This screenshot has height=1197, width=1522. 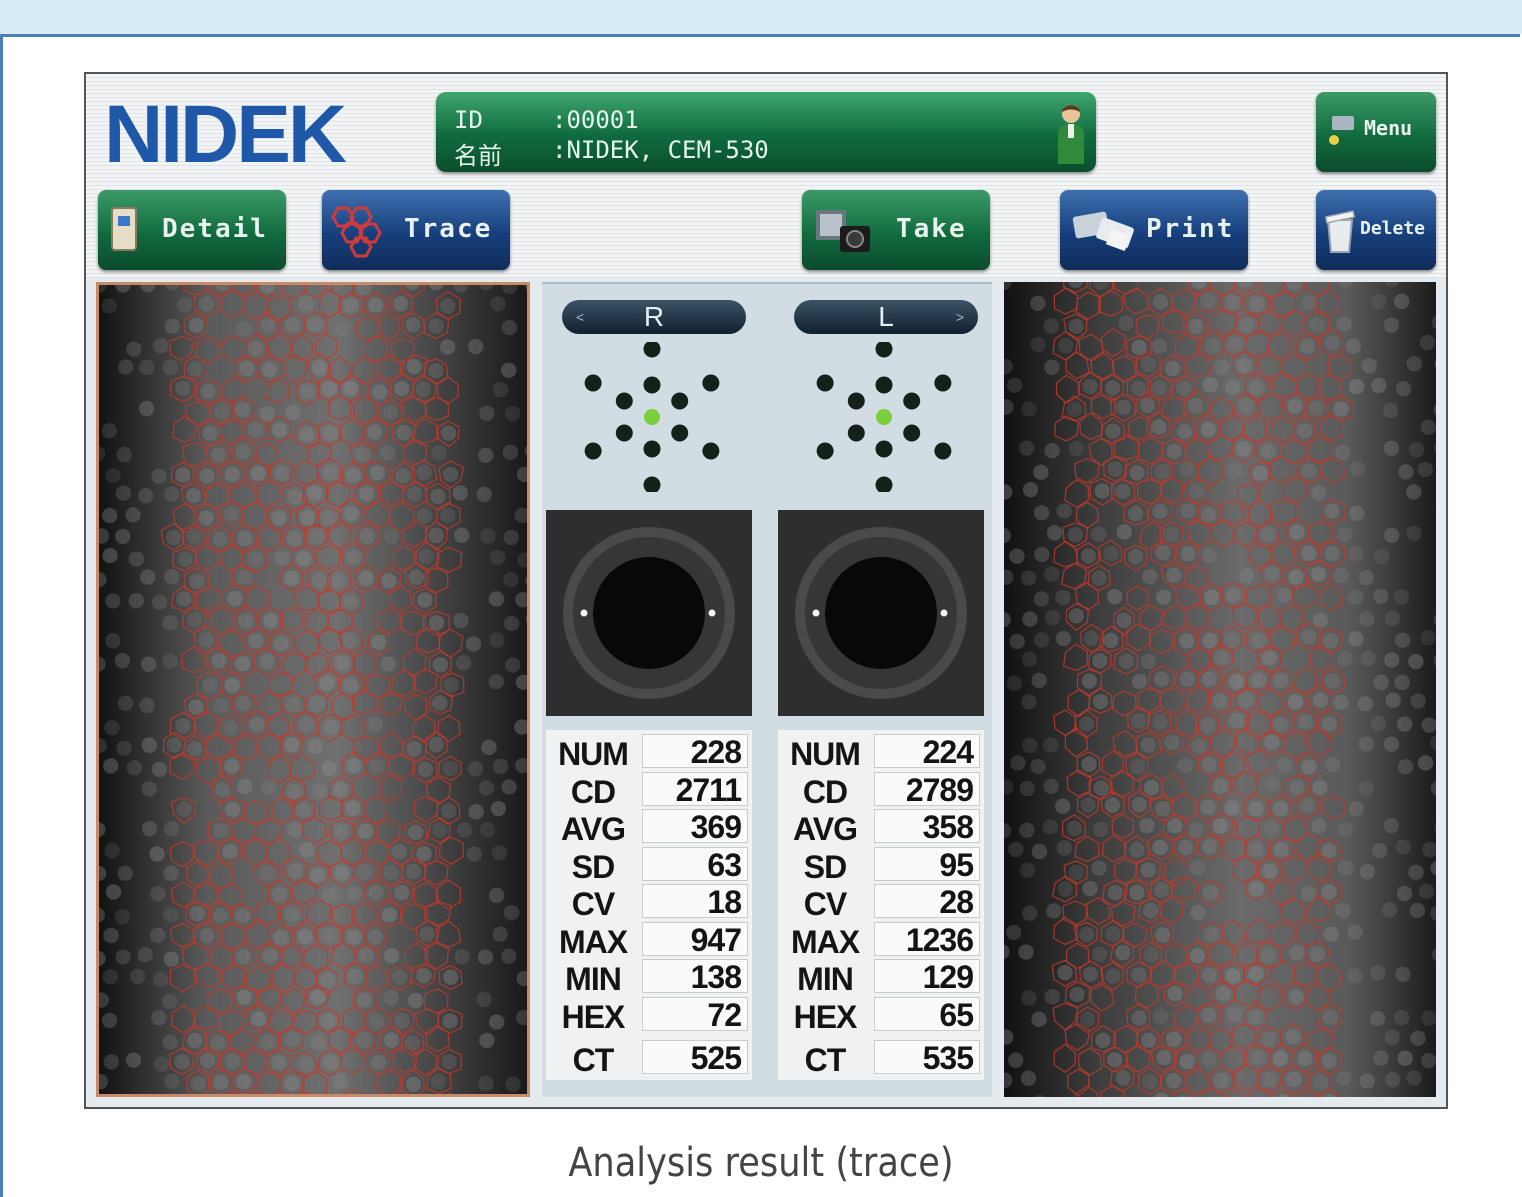 I want to click on stat-value: 525, so click(x=695, y=1057).